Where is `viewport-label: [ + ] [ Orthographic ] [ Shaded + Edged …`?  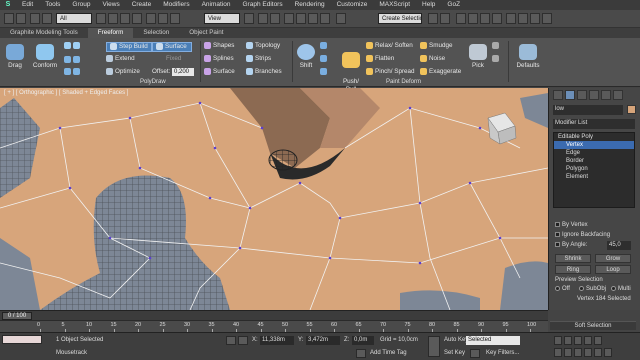
viewport-label: [ + ] [ Orthographic ] [ Shaded + Edged … is located at coordinates (66, 93).